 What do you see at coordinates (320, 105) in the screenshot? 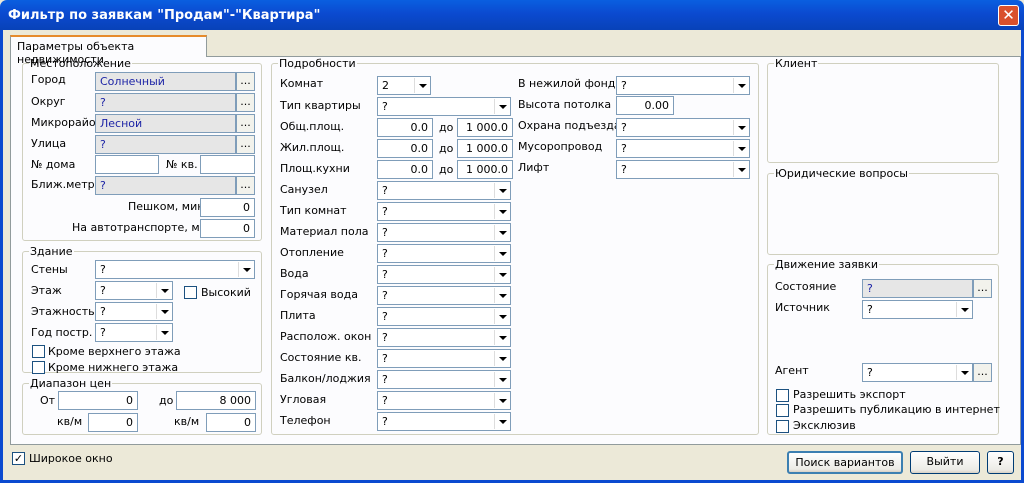
I see `type-label: Тип квартиры` at bounding box center [320, 105].